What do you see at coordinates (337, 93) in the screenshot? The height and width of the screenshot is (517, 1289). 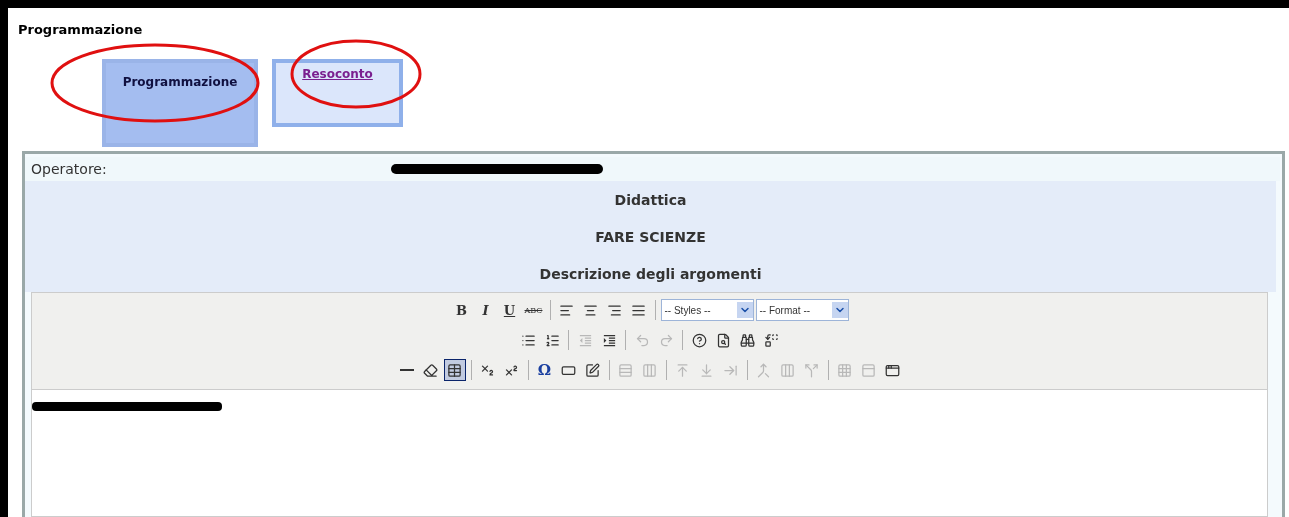 I see `tab: Resoconto` at bounding box center [337, 93].